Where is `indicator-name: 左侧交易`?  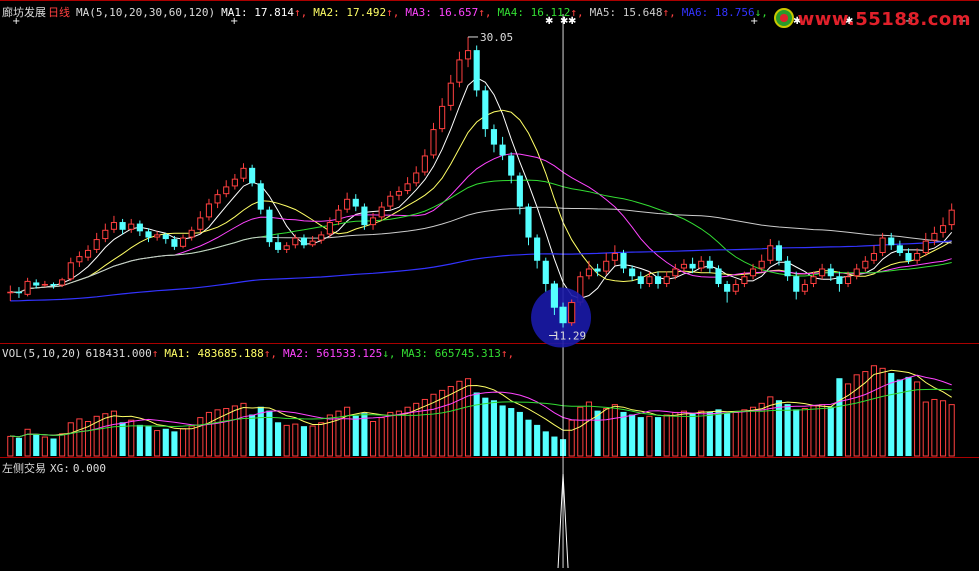 indicator-name: 左侧交易 is located at coordinates (24, 468).